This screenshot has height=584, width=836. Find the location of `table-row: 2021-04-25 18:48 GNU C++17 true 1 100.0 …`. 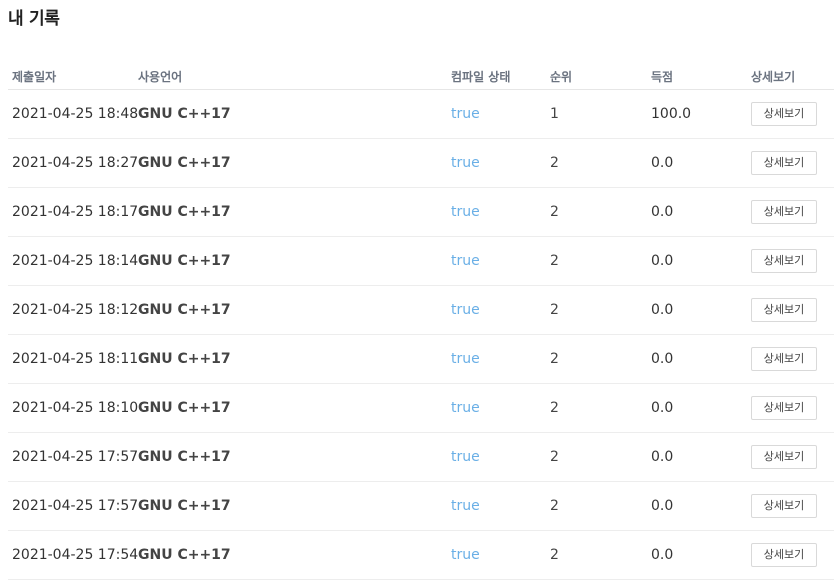

table-row: 2021-04-25 18:48 GNU C++17 true 1 100.0 … is located at coordinates (421, 114).